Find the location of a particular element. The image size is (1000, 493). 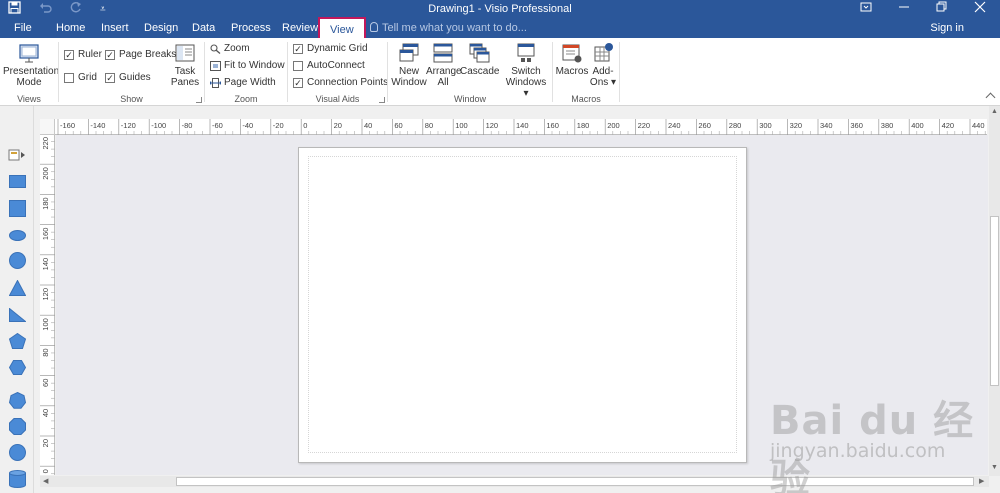

switch-windows-button: Switch Windows ▾ is located at coordinates (526, 70).